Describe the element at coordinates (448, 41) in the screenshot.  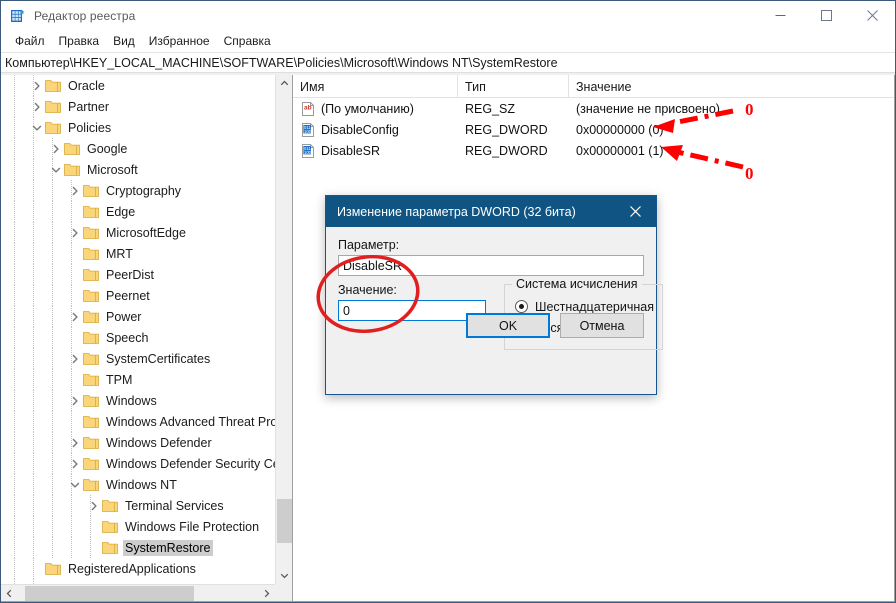
I see `menu-bar: Файл Правка Вид Избранное Справка` at that location.